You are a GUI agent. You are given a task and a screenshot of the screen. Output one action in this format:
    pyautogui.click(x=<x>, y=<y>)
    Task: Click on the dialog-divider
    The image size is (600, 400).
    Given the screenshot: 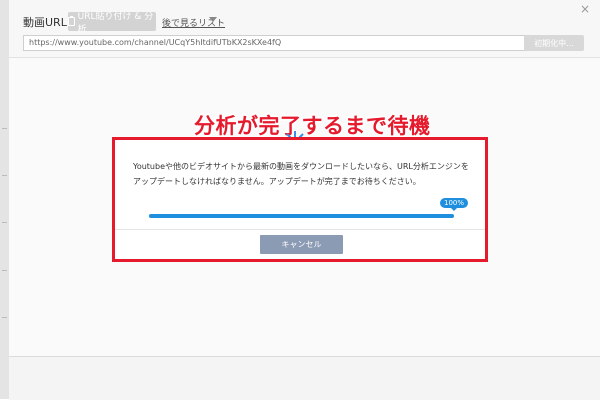 What is the action you would take?
    pyautogui.click(x=300, y=229)
    